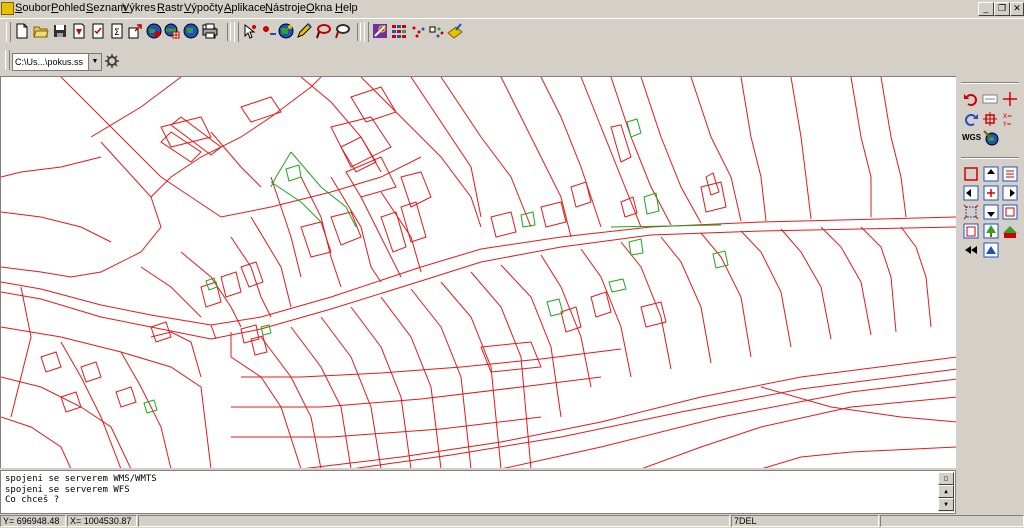 The width and height of the screenshot is (1024, 528). I want to click on x-coordinate: X= 1004530.87, so click(102, 521).